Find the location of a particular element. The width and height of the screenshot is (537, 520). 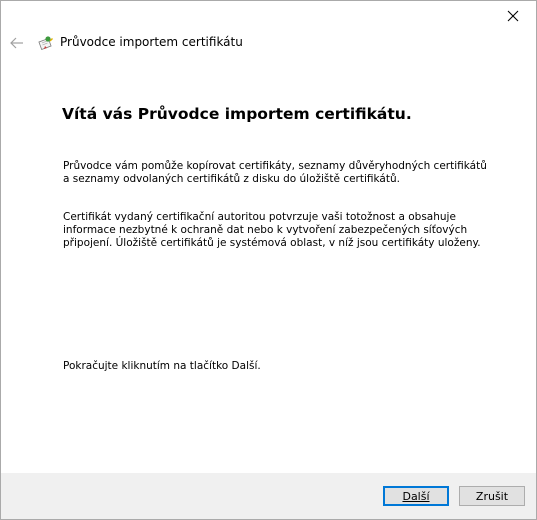

wizard-title: Průvodce importem certifikátu is located at coordinates (151, 42).